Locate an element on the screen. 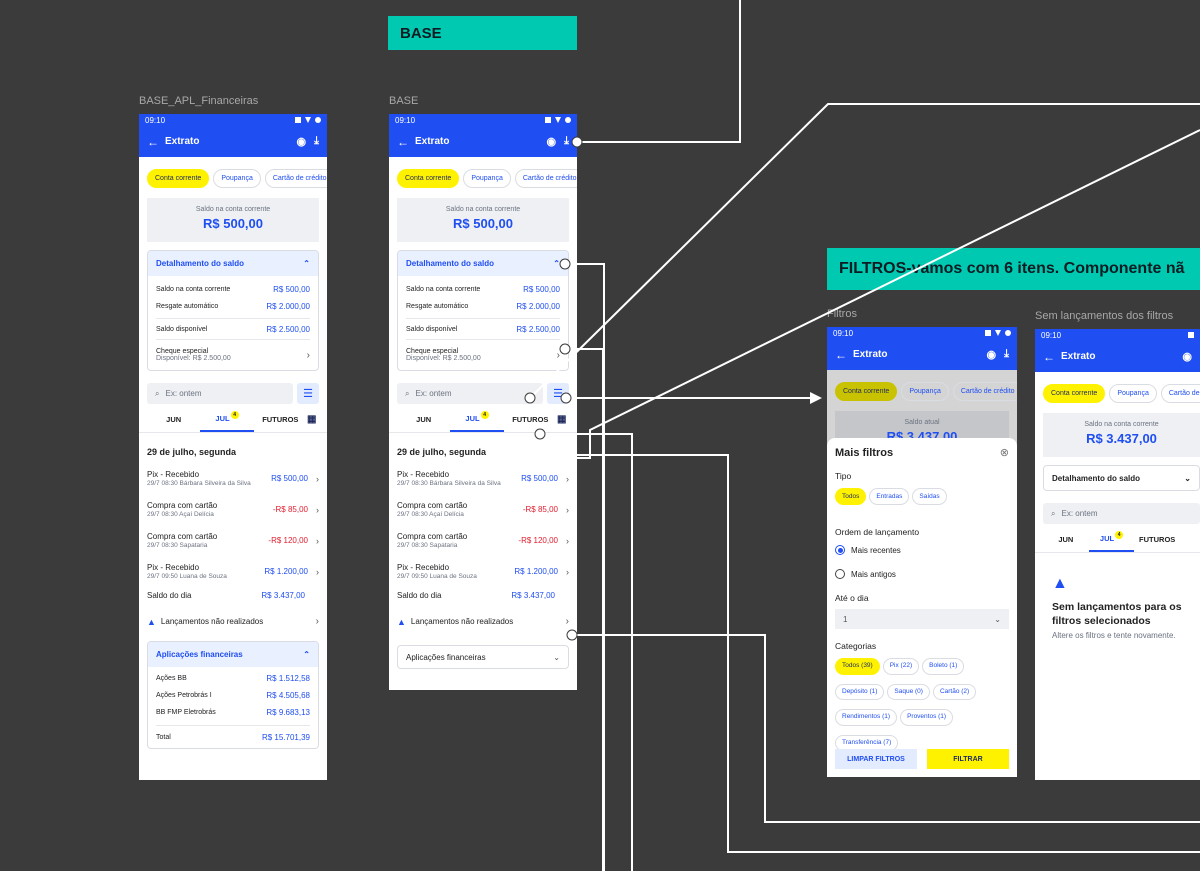 The width and height of the screenshot is (1200, 871). search-row: ⌕ Ex: ontem is located at coordinates (1121, 513).